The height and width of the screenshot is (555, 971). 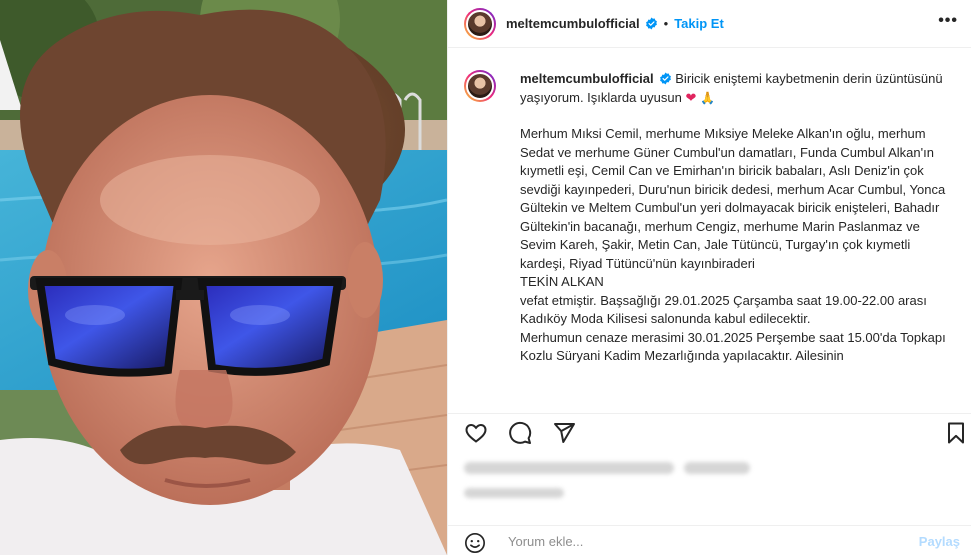 What do you see at coordinates (587, 78) in the screenshot?
I see `caption-username: meltemcumbulofficial` at bounding box center [587, 78].